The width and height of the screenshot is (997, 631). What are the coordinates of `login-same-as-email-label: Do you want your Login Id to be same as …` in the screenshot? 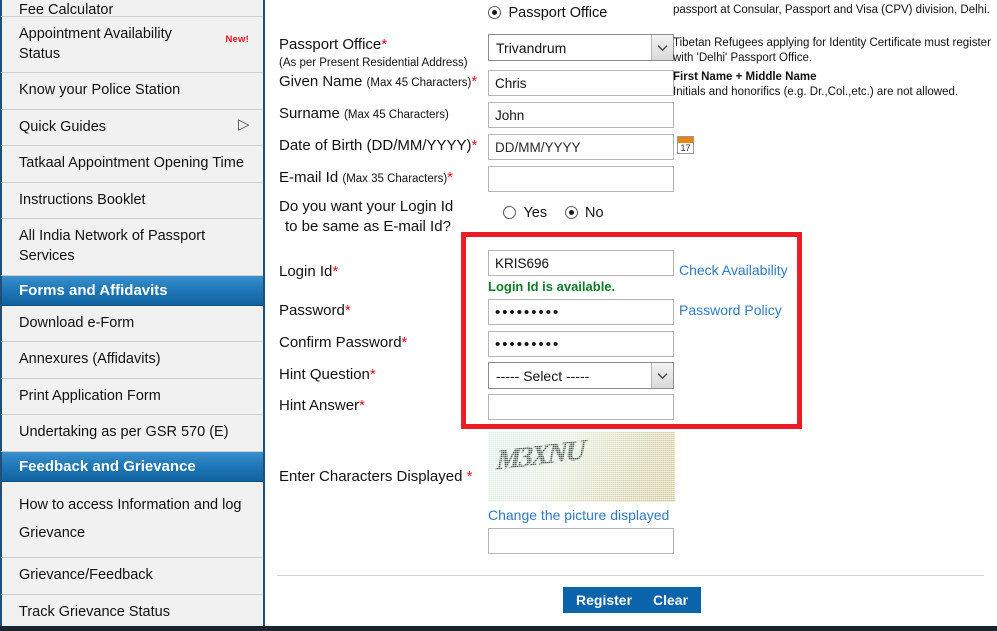 It's located at (366, 216).